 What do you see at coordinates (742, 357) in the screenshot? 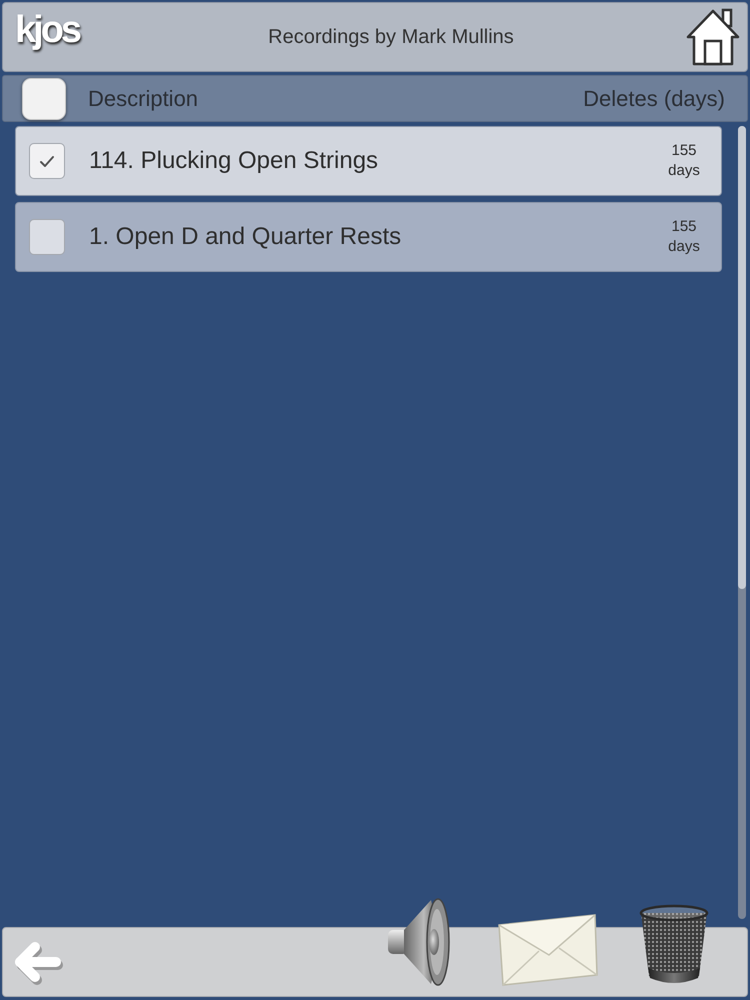
I see `scrollbar-thumb` at bounding box center [742, 357].